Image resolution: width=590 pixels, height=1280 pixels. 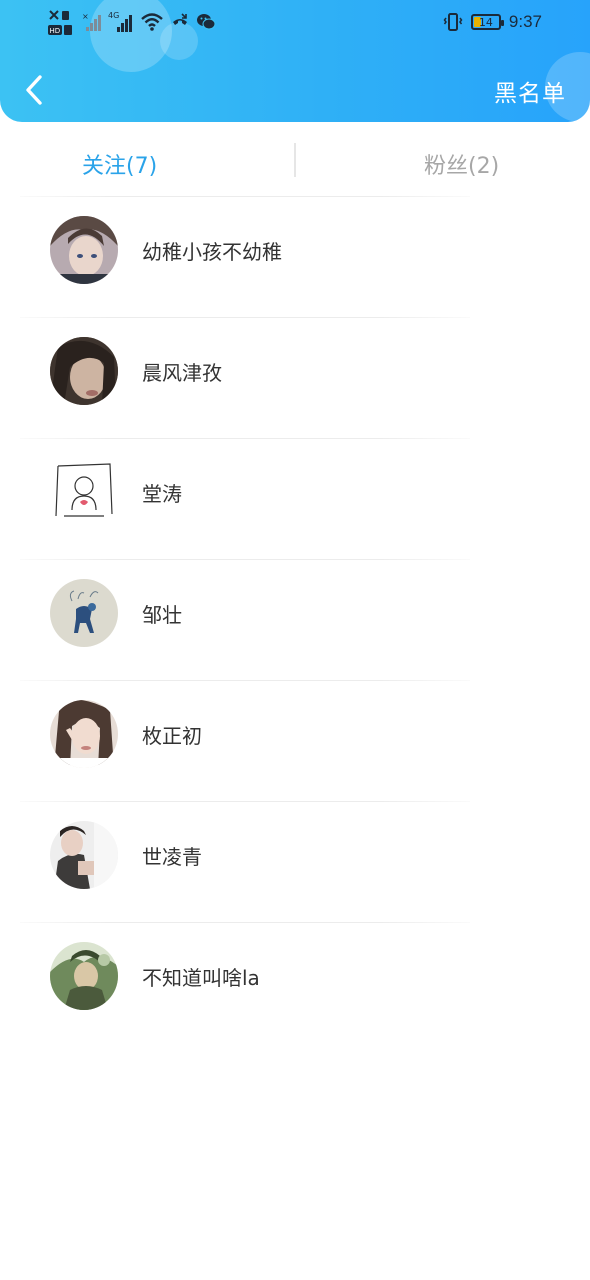 What do you see at coordinates (55, 31) in the screenshot?
I see `svg-text: HD` at bounding box center [55, 31].